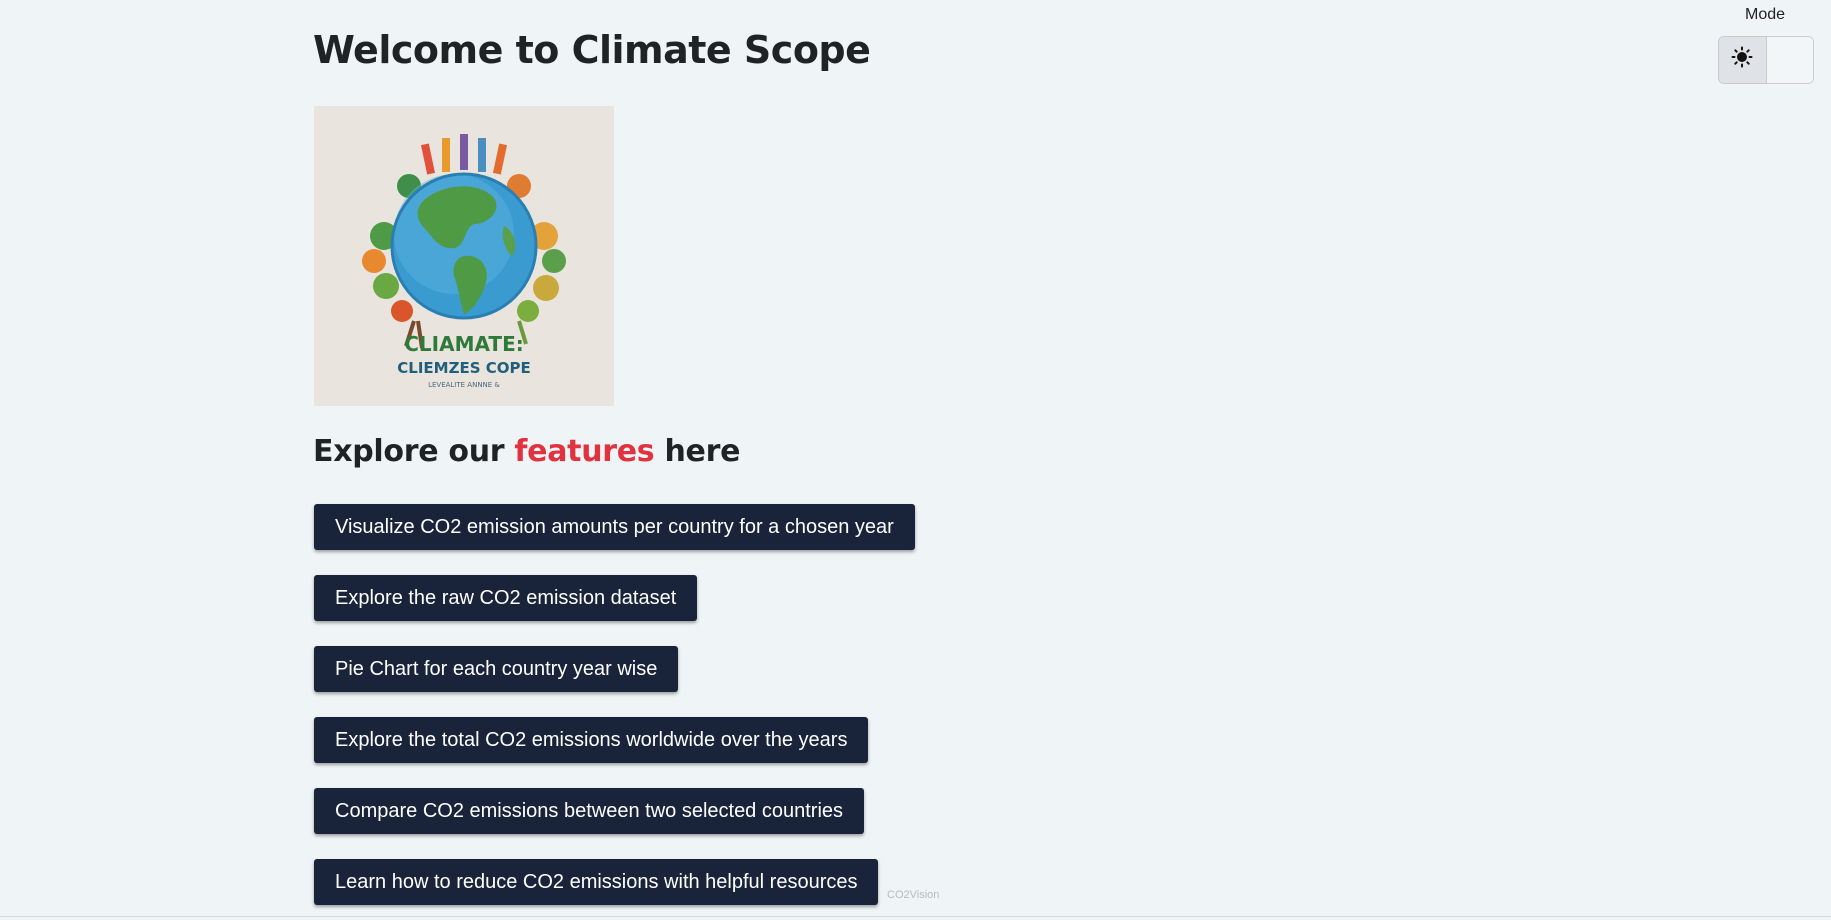 This screenshot has height=920, width=1831. What do you see at coordinates (1765, 14) in the screenshot?
I see `mode-label: Mode` at bounding box center [1765, 14].